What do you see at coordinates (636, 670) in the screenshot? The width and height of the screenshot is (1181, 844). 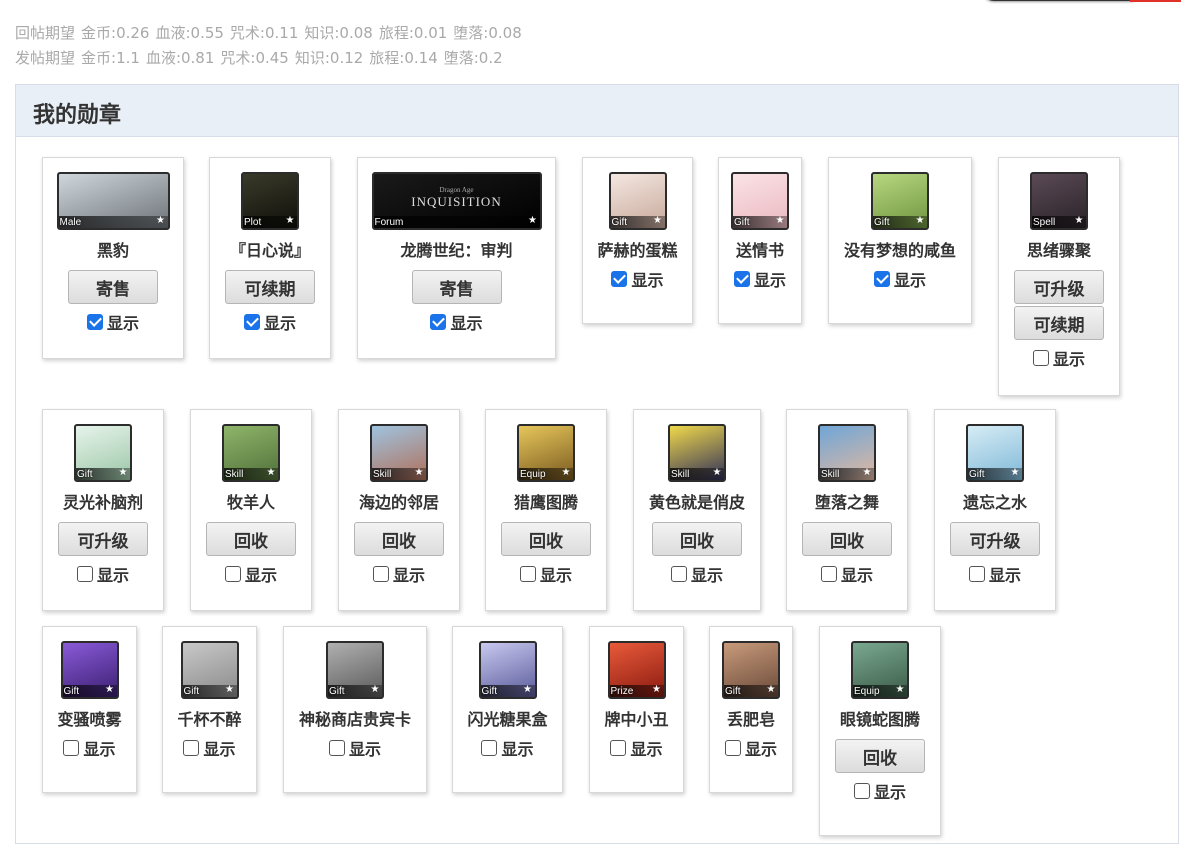 I see `medal-image: Prize ★` at bounding box center [636, 670].